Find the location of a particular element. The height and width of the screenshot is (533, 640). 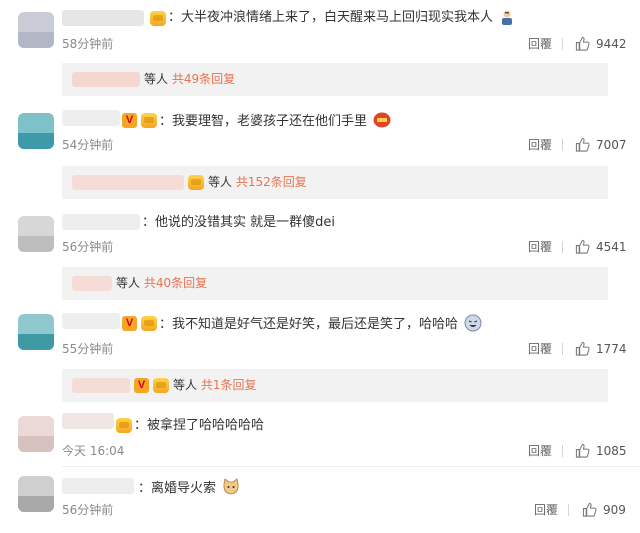

comment-text: ：大半夜冲浪情绪上来了，白天醒来马上回归现实我本人 is located at coordinates (341, 18).